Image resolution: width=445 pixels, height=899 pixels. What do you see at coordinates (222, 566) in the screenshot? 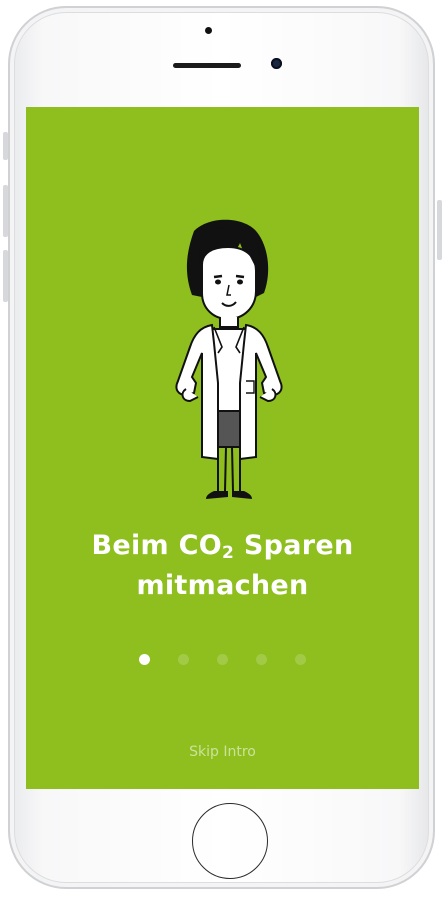
I see `onboarding-headline: Beim CO2 Sparen mitmachen` at bounding box center [222, 566].